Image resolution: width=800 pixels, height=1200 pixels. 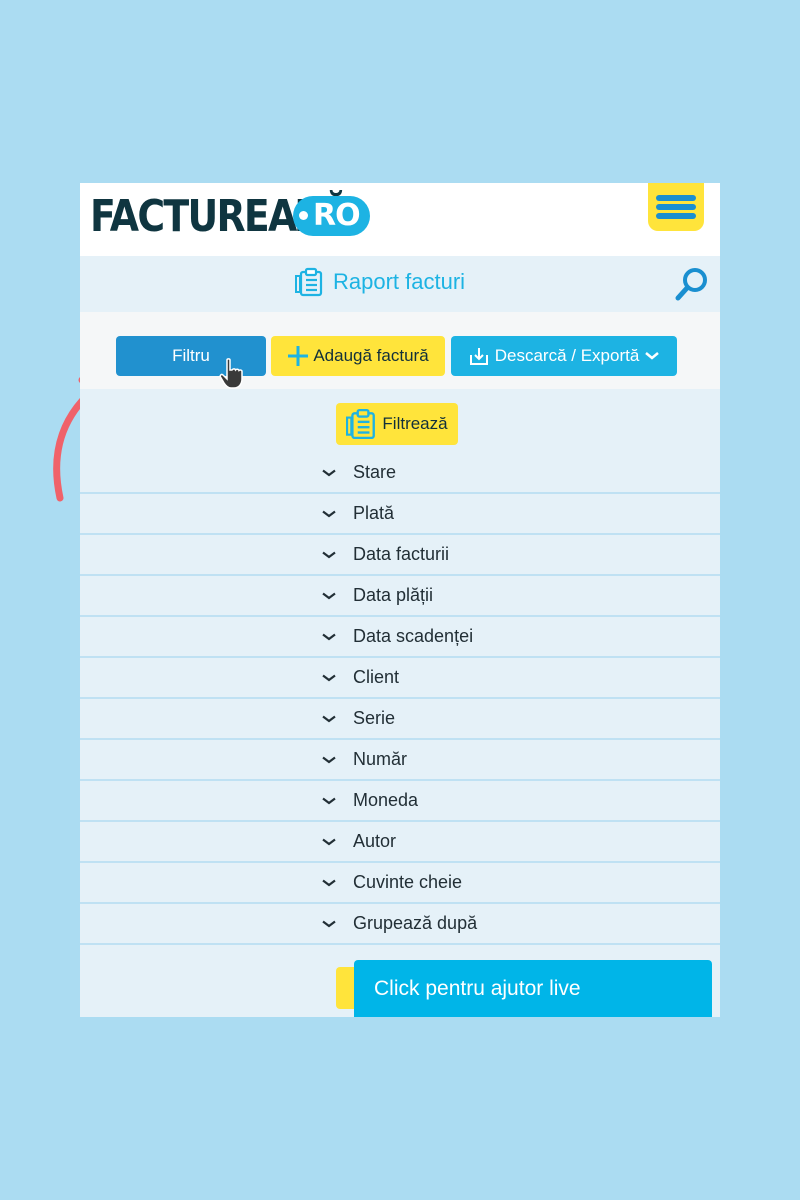 I want to click on filter-item-data-scadentei: Data scadenței, so click(x=400, y=637).